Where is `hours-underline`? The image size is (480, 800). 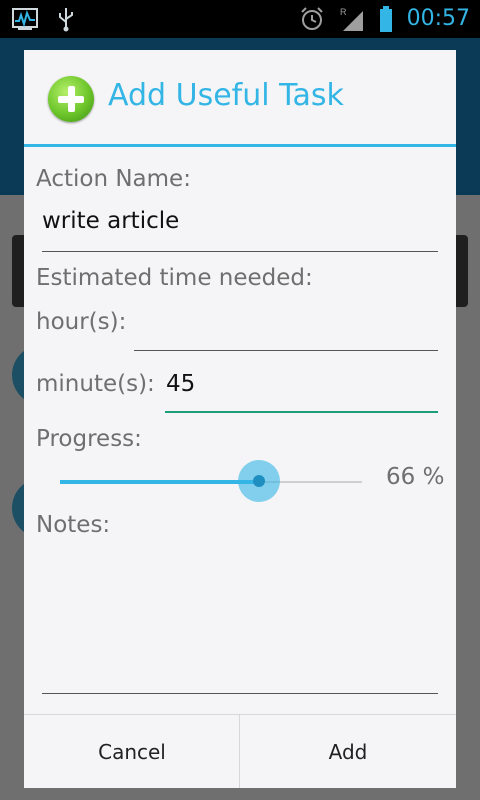 hours-underline is located at coordinates (286, 350).